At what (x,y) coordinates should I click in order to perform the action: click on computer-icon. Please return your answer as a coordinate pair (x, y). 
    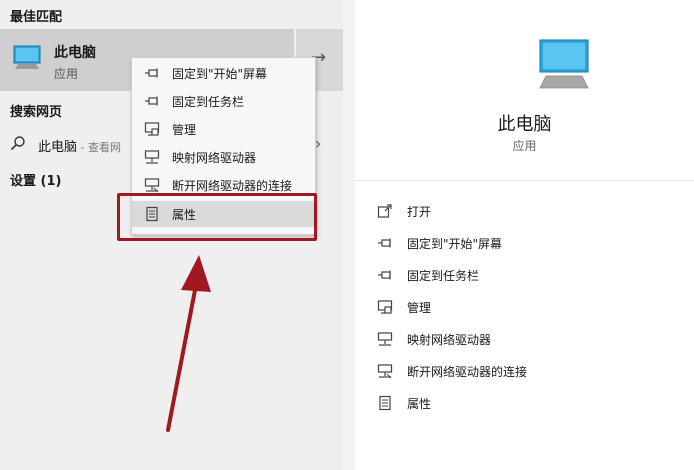
    Looking at the image, I should click on (564, 66).